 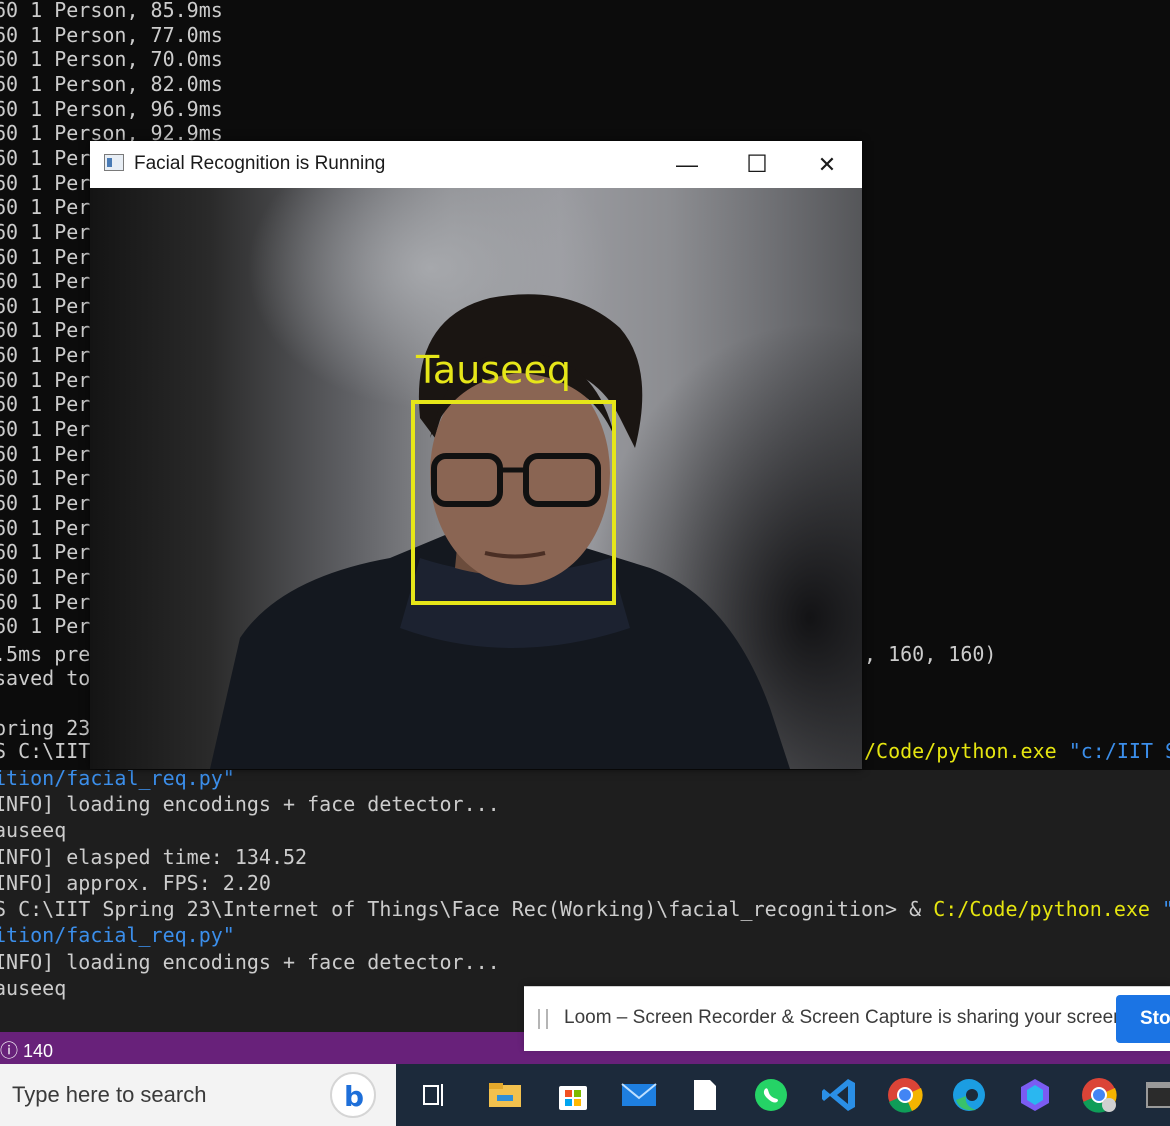 I want to click on search-placeholder: Type here to search, so click(x=109, y=1094).